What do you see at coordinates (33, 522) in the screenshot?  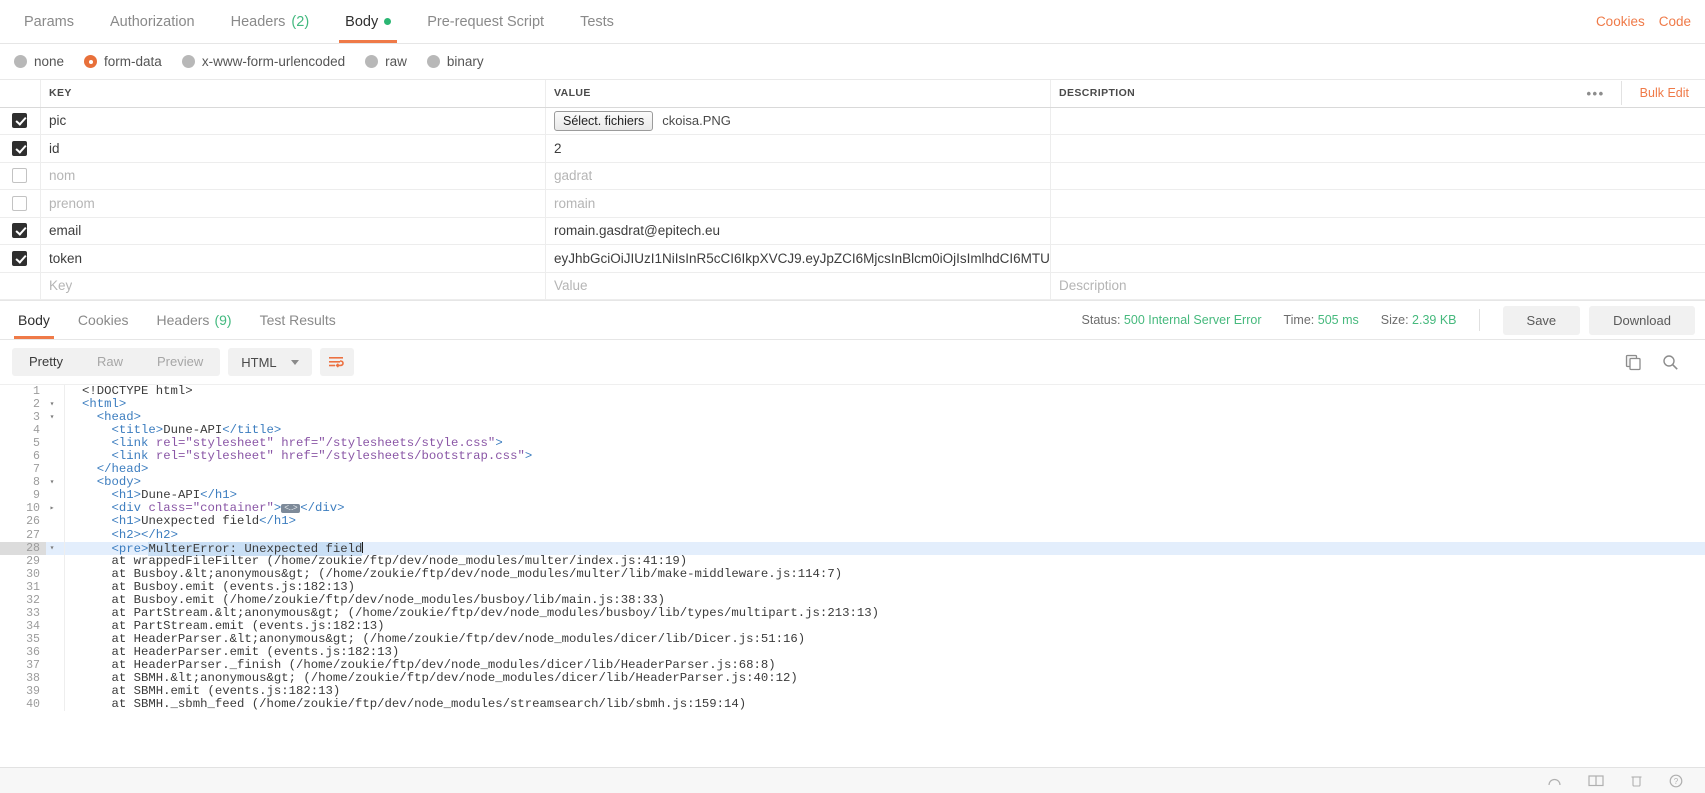 I see `line-number: 26` at bounding box center [33, 522].